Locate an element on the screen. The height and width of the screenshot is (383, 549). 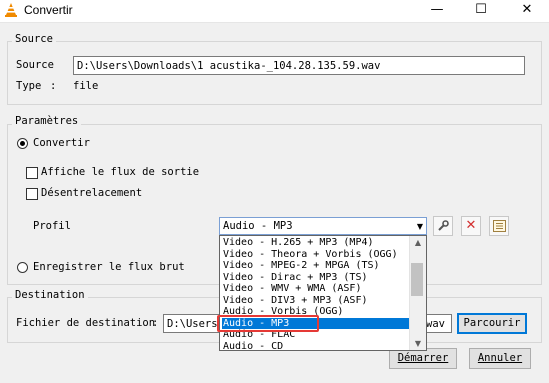
destination-legend: Destination is located at coordinates (50, 295).